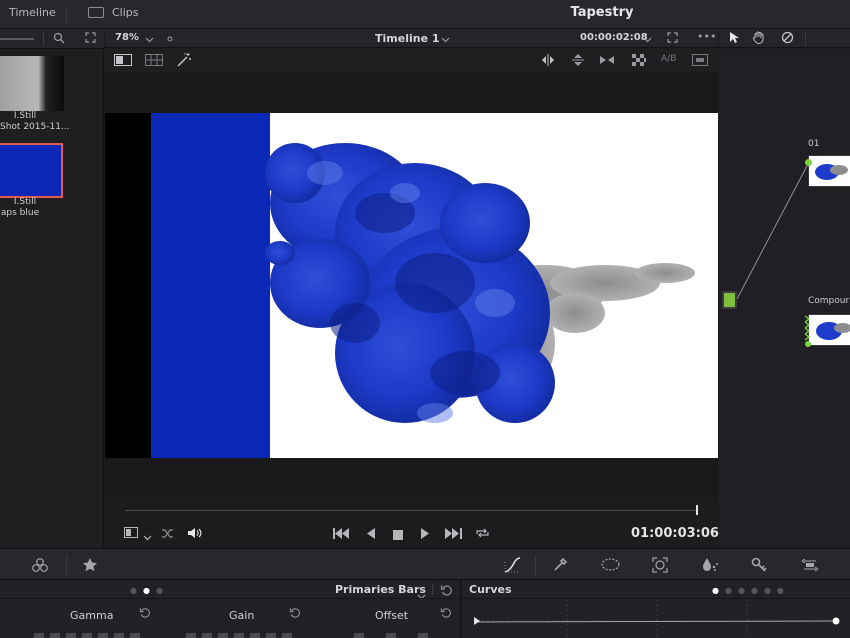 The image size is (850, 638). What do you see at coordinates (697, 510) in the screenshot?
I see `playhead` at bounding box center [697, 510].